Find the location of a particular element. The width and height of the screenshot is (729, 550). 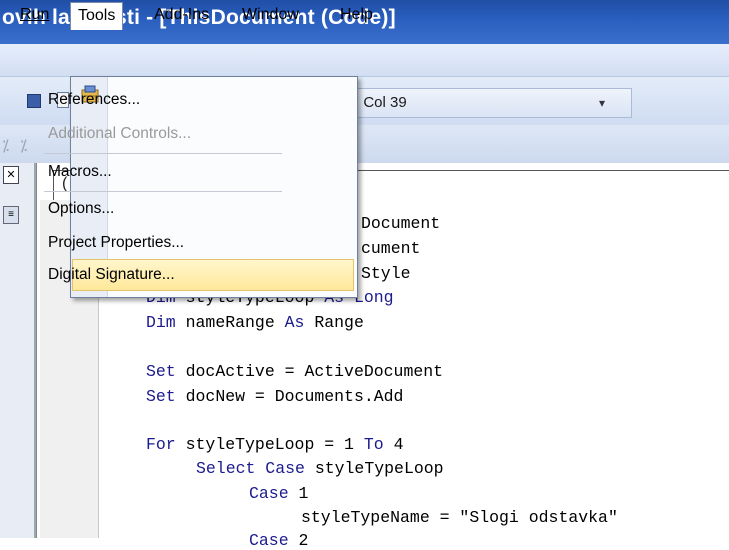

code-line: Document is located at coordinates (400, 223).